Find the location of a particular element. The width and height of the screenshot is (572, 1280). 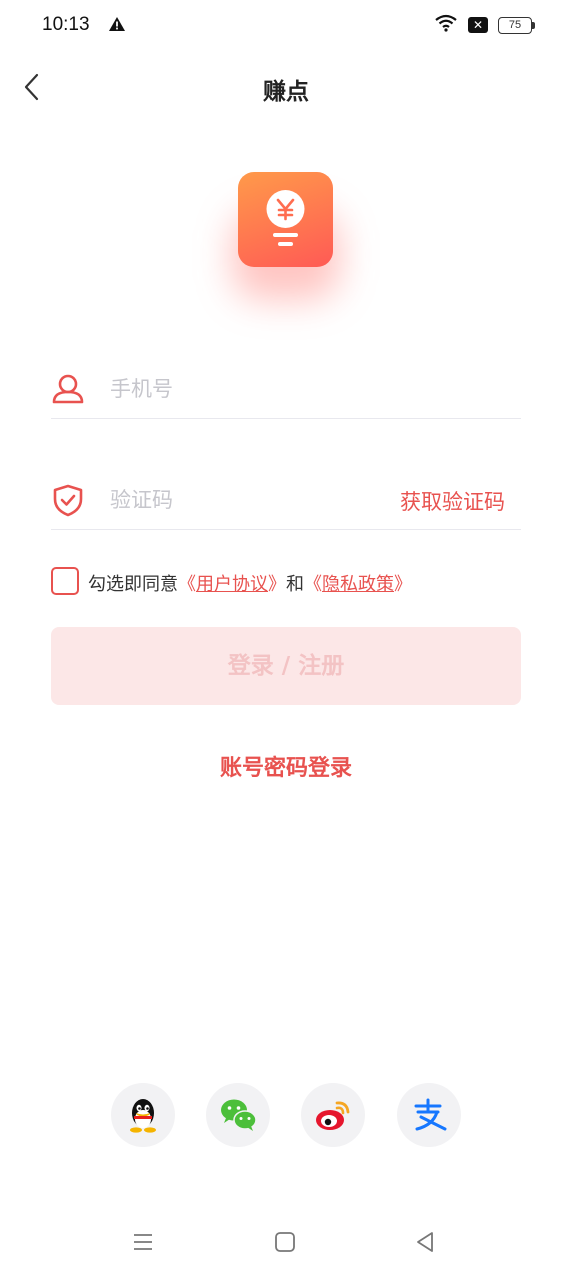

status-icons: ✕ 75 is located at coordinates (484, 25).